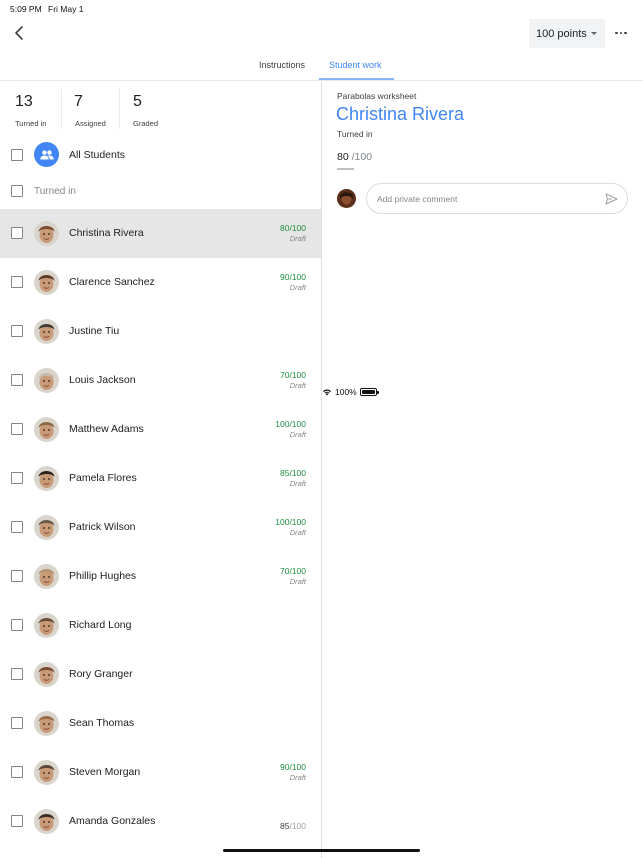 This screenshot has height=858, width=643. What do you see at coordinates (160, 331) in the screenshot?
I see `student-row: Justine Tiu` at bounding box center [160, 331].